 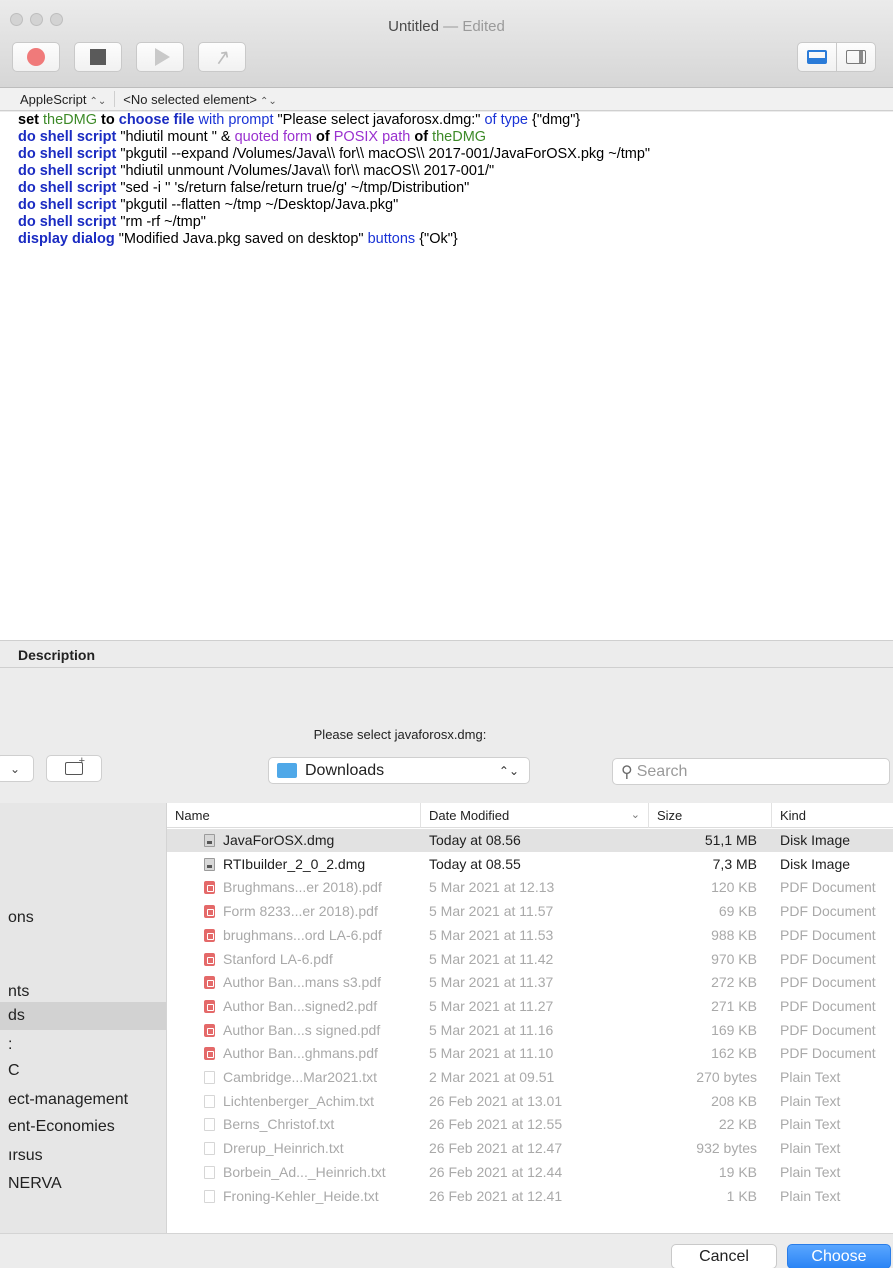 I want to click on hammer-icon: ↗, so click(x=222, y=57).